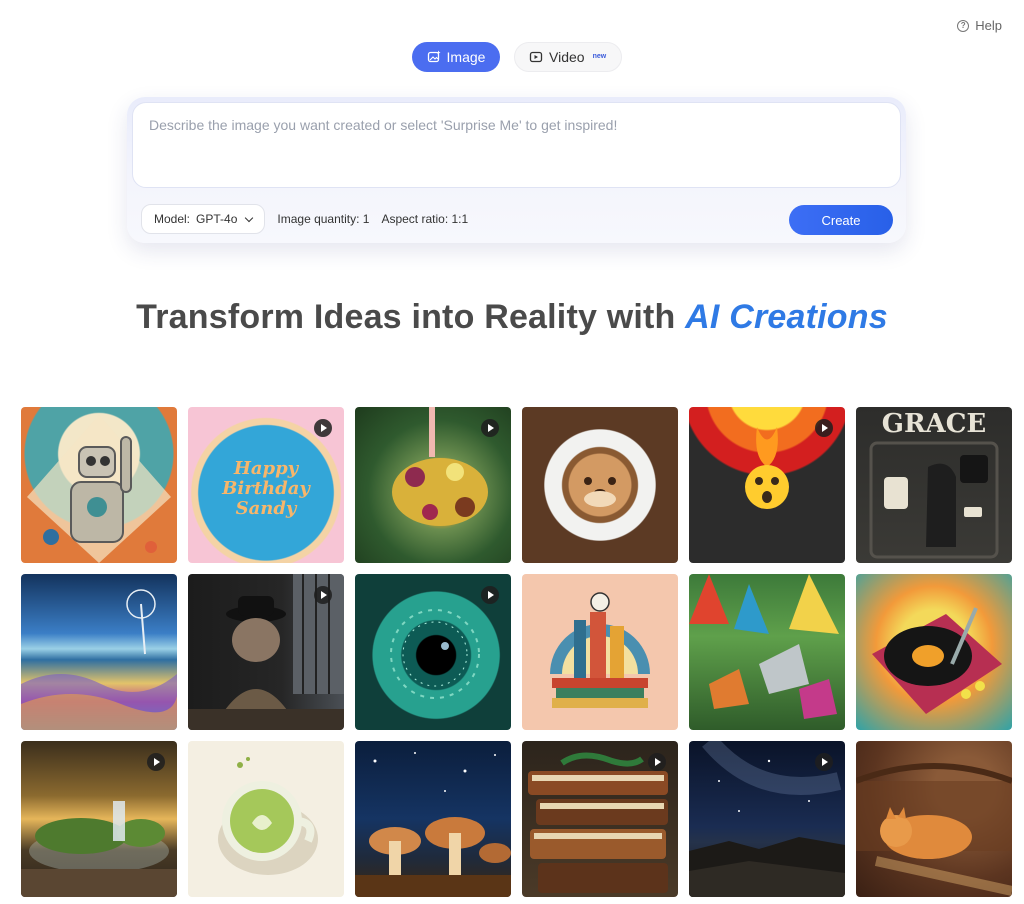 This screenshot has width=1024, height=904. Describe the element at coordinates (434, 56) in the screenshot. I see `image-sparkle-icon` at that location.